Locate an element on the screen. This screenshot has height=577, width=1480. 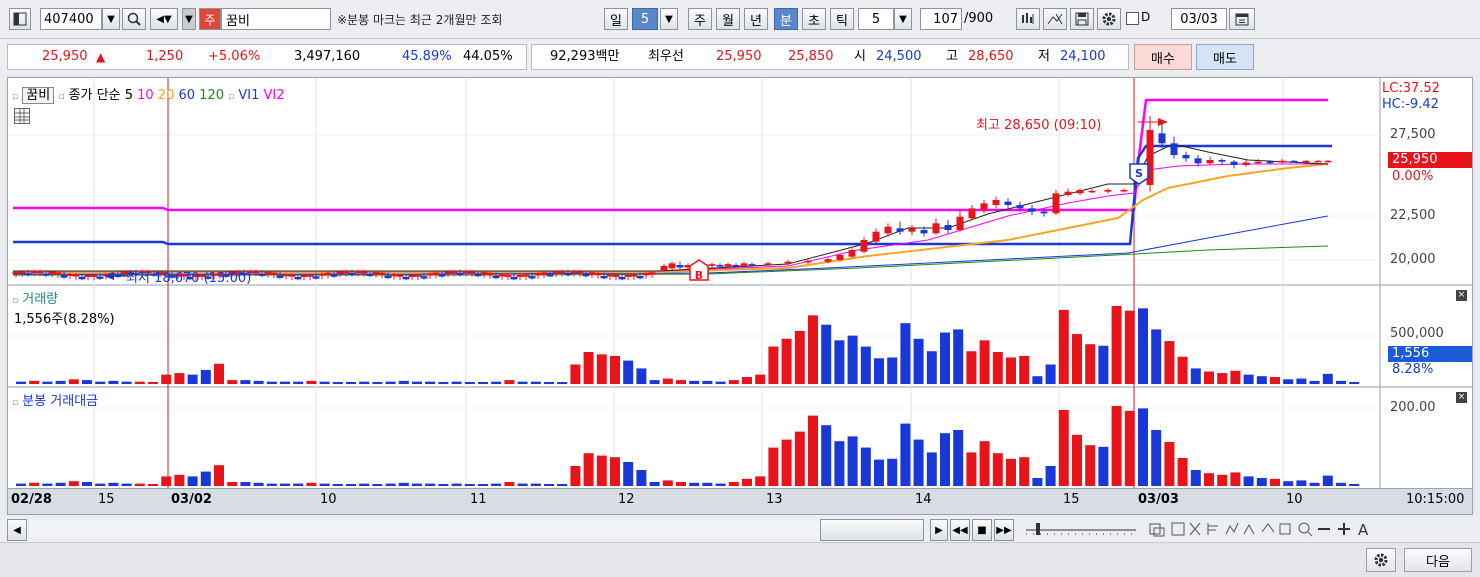
period-dropdown-icon: ▼ is located at coordinates (669, 19).